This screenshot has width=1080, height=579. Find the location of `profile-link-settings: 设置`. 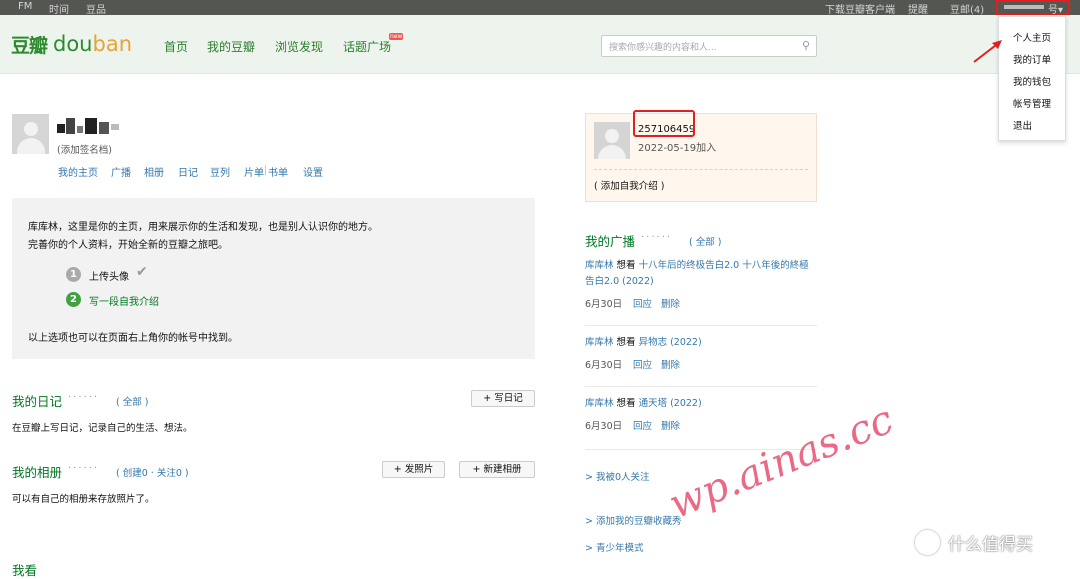

profile-link-settings: 设置 is located at coordinates (313, 171).